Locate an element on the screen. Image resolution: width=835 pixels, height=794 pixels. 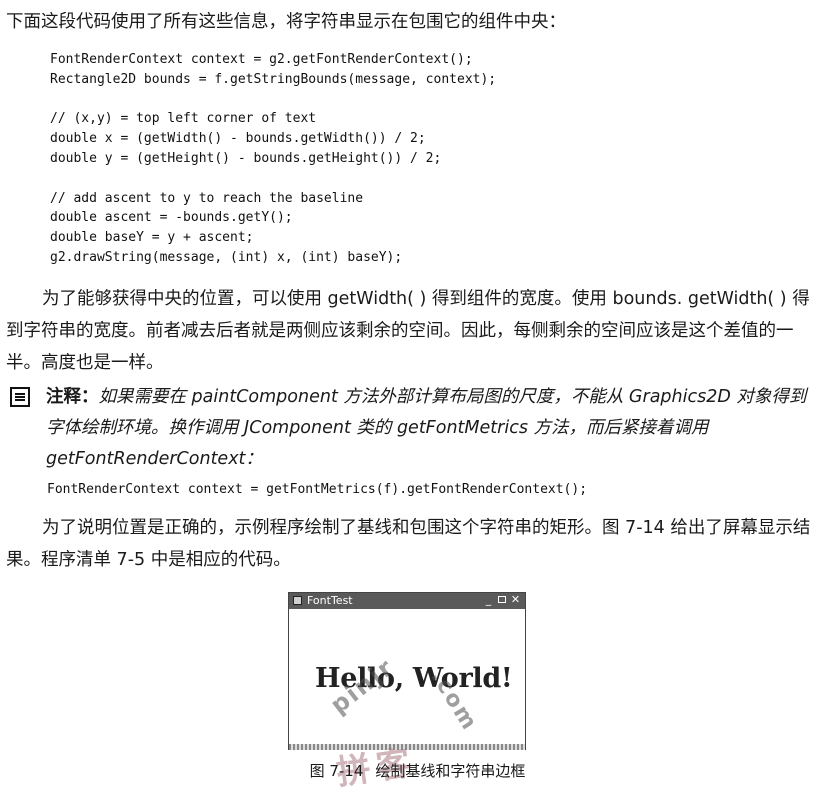
window-client-area: Hello, World! is located at coordinates (407, 679).